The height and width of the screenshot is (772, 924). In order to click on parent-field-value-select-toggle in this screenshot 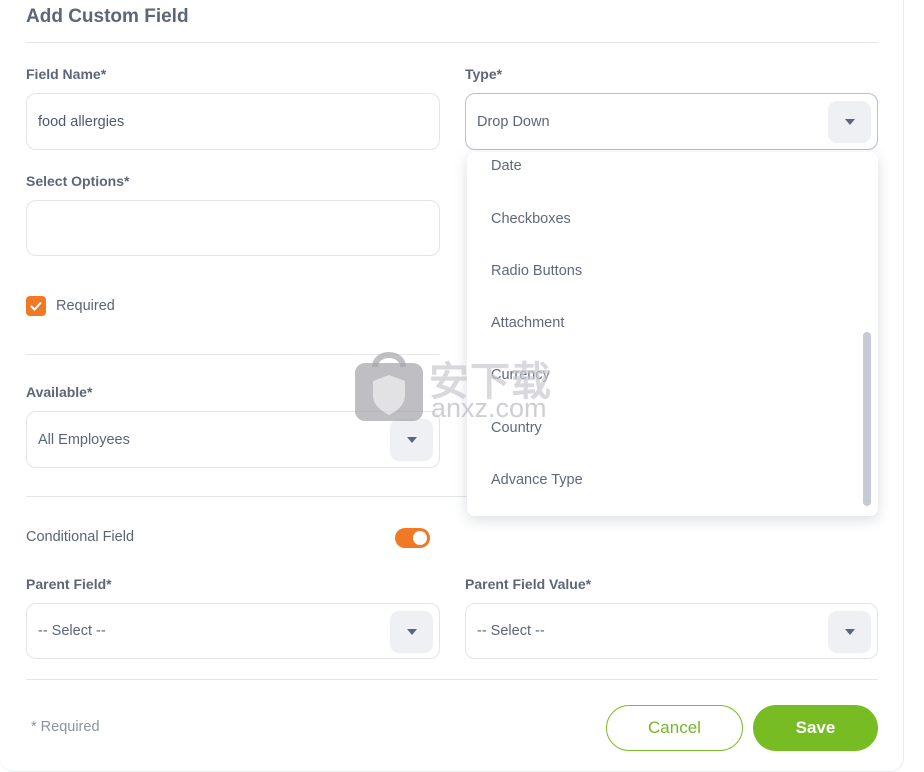, I will do `click(849, 632)`.